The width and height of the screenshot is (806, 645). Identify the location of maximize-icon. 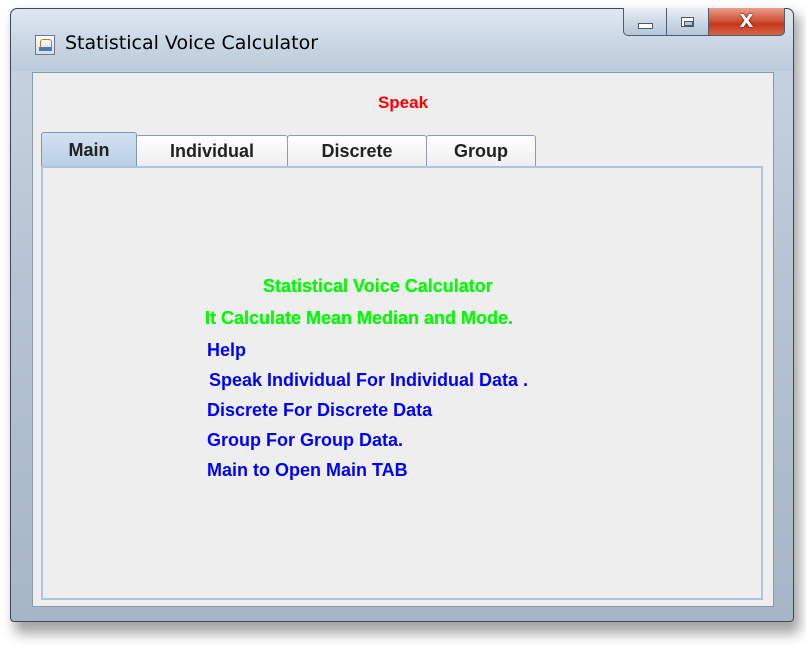
(687, 21).